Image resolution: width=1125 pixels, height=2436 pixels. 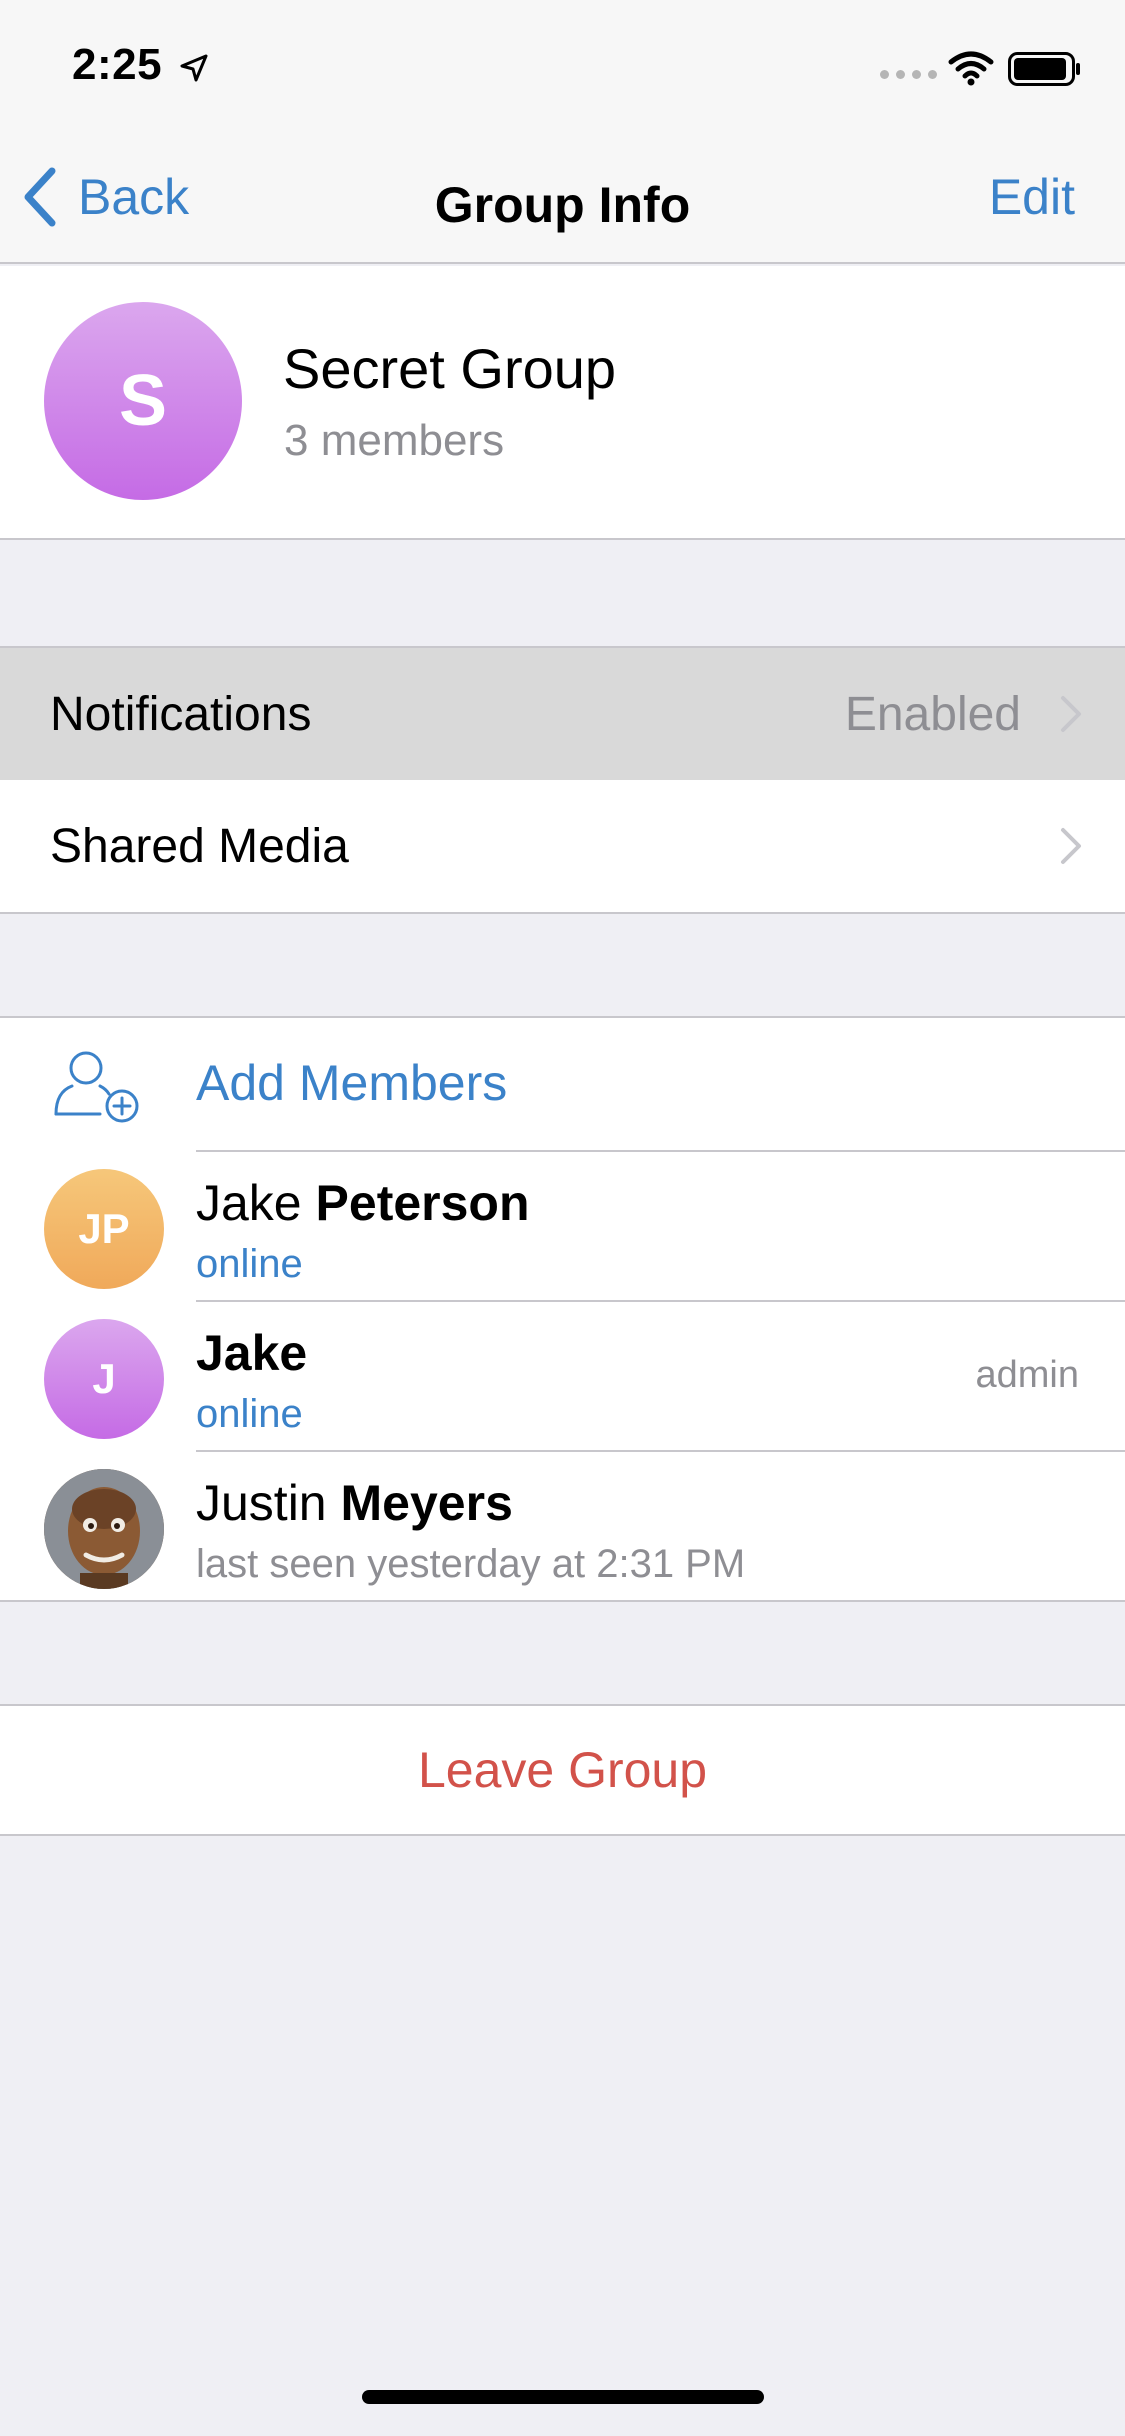 I want to click on photo-avatar-icon, so click(x=104, y=1529).